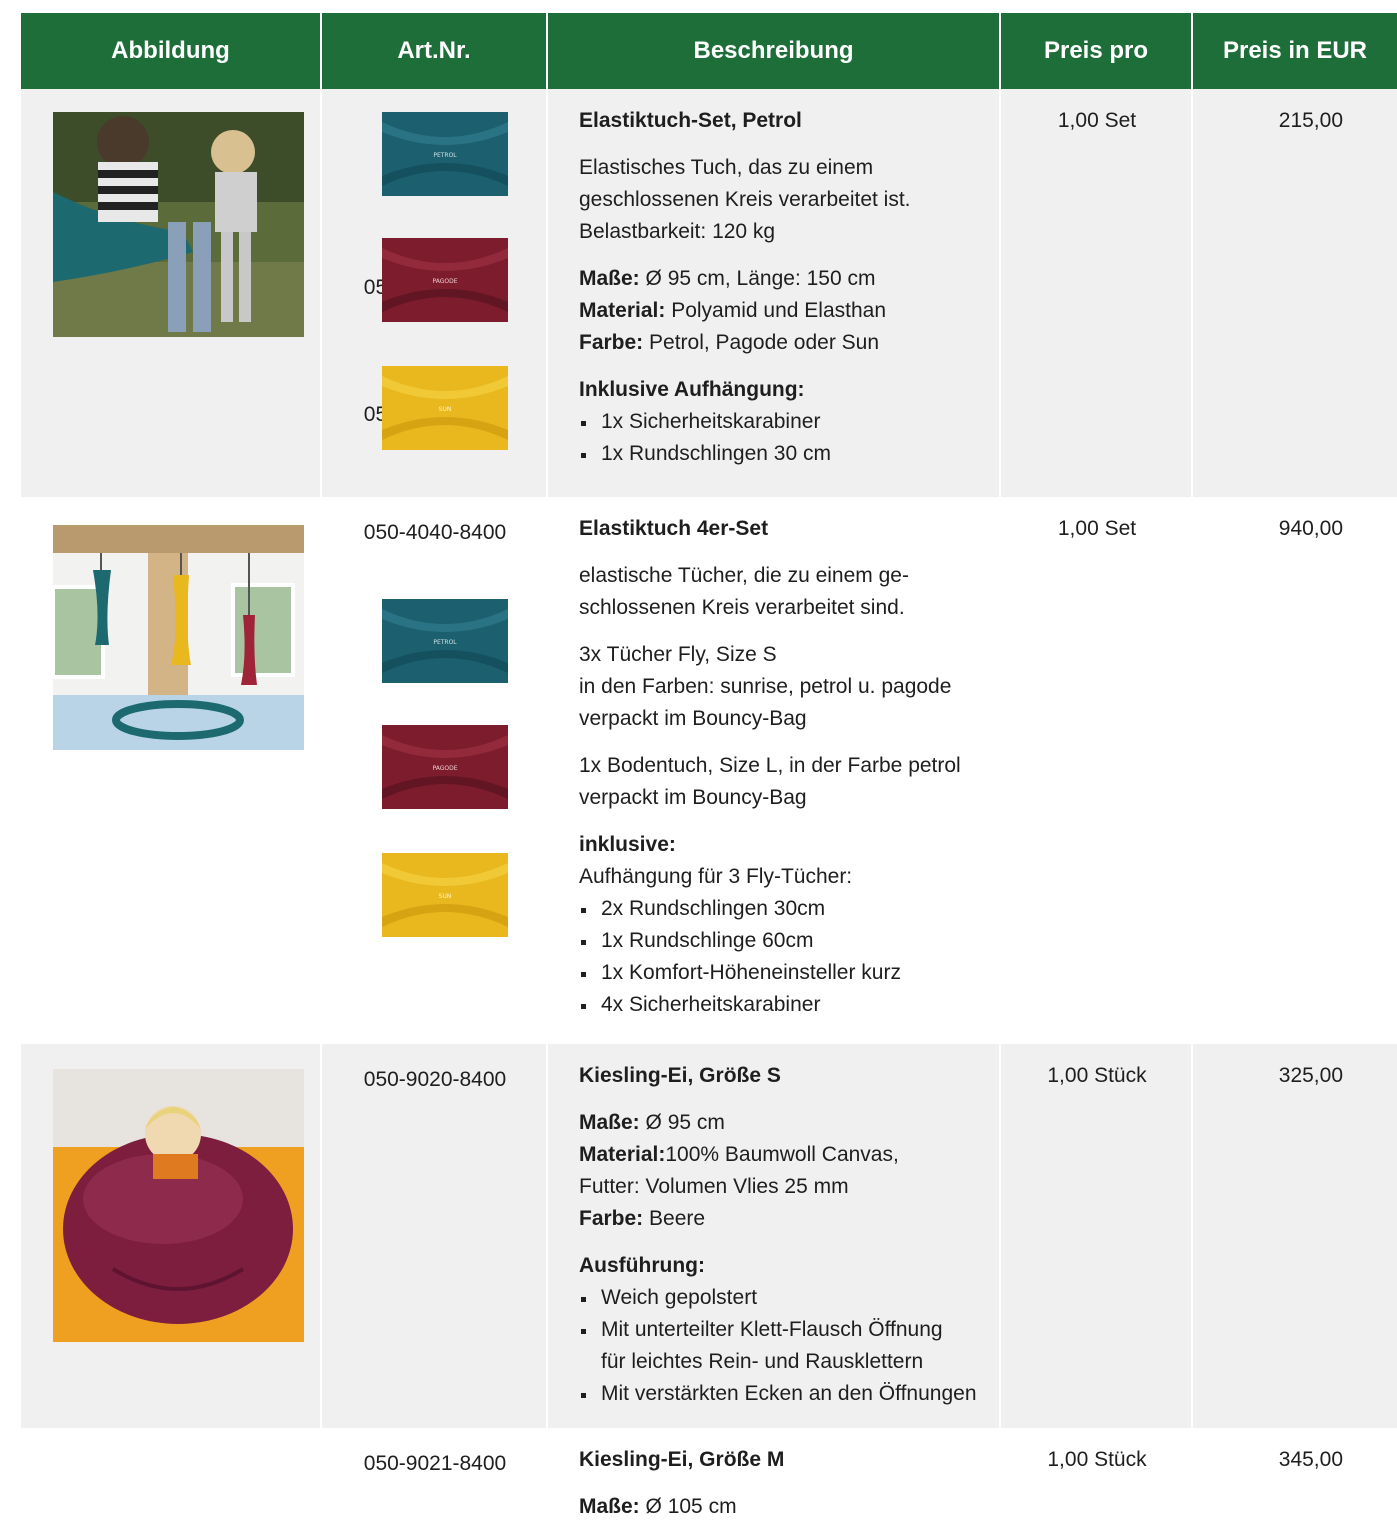  Describe the element at coordinates (774, 51) in the screenshot. I see `header-beschreibung: Beschreibung` at that location.